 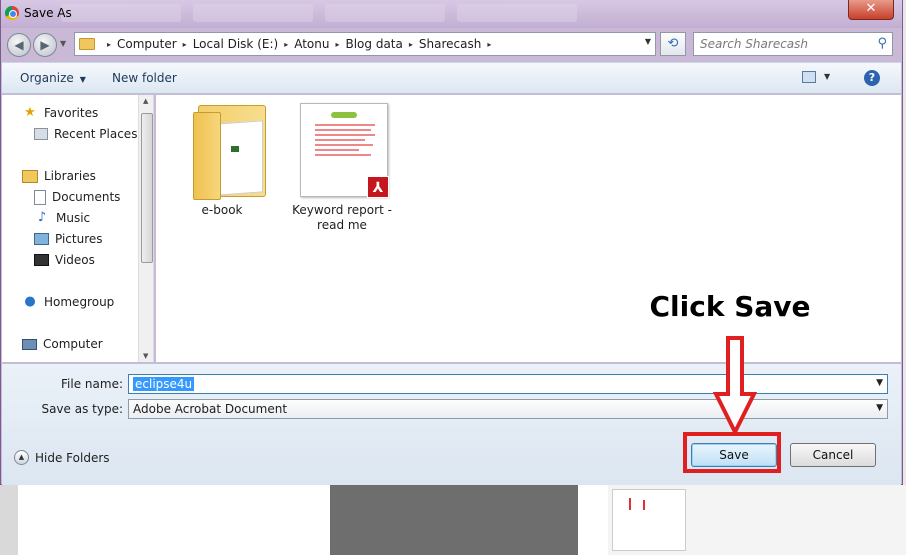 I want to click on cancel-button: Cancel, so click(x=833, y=455).